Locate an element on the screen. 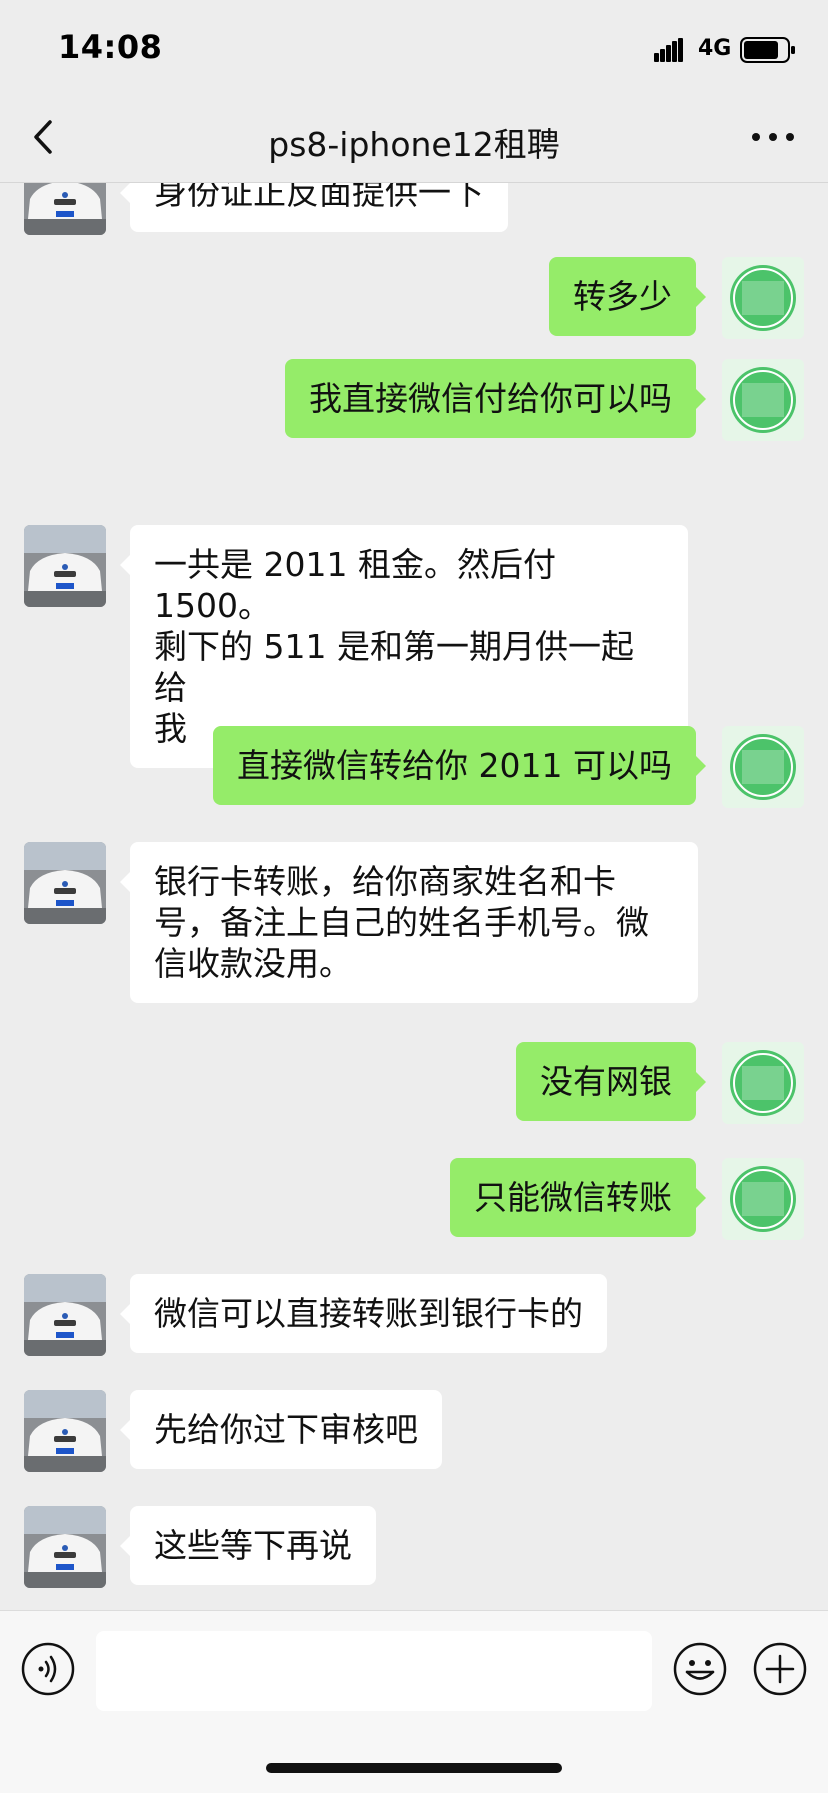 The width and height of the screenshot is (828, 1793). plus-icon is located at coordinates (780, 1669).